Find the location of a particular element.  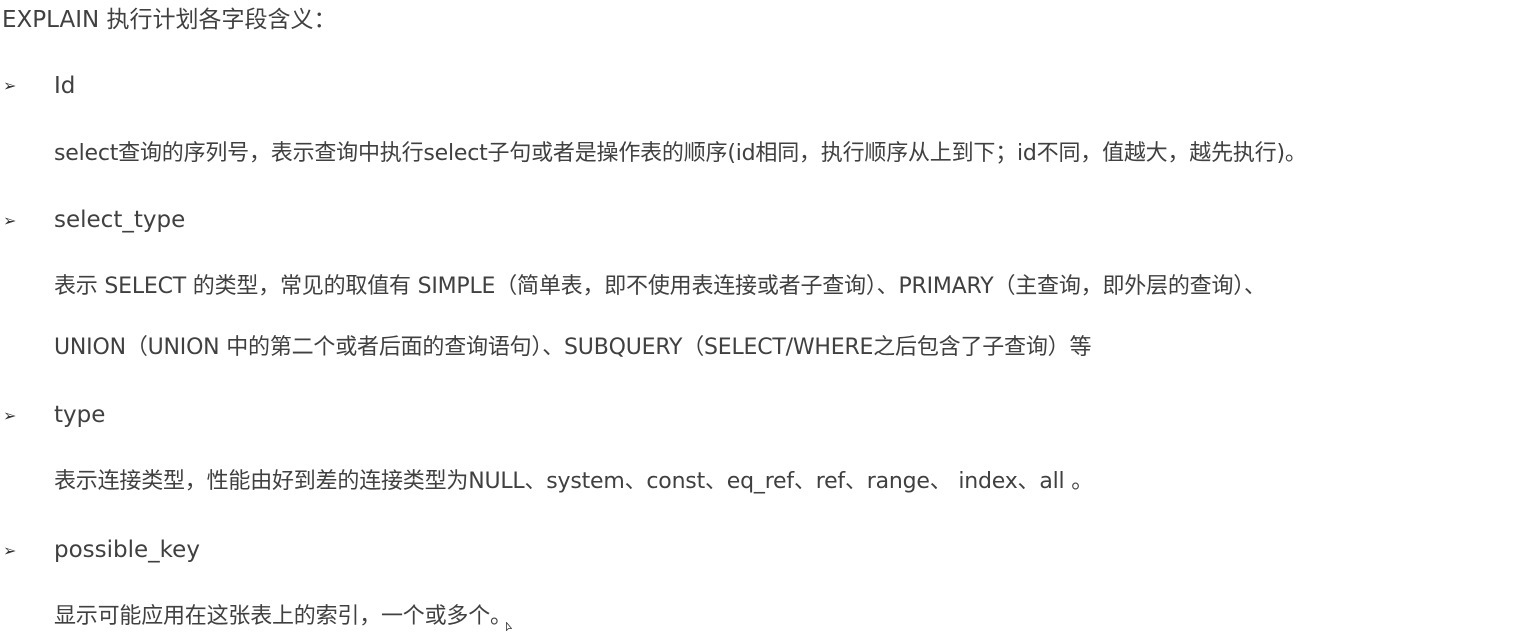

field-name-possible-key: possible_key is located at coordinates (127, 550).